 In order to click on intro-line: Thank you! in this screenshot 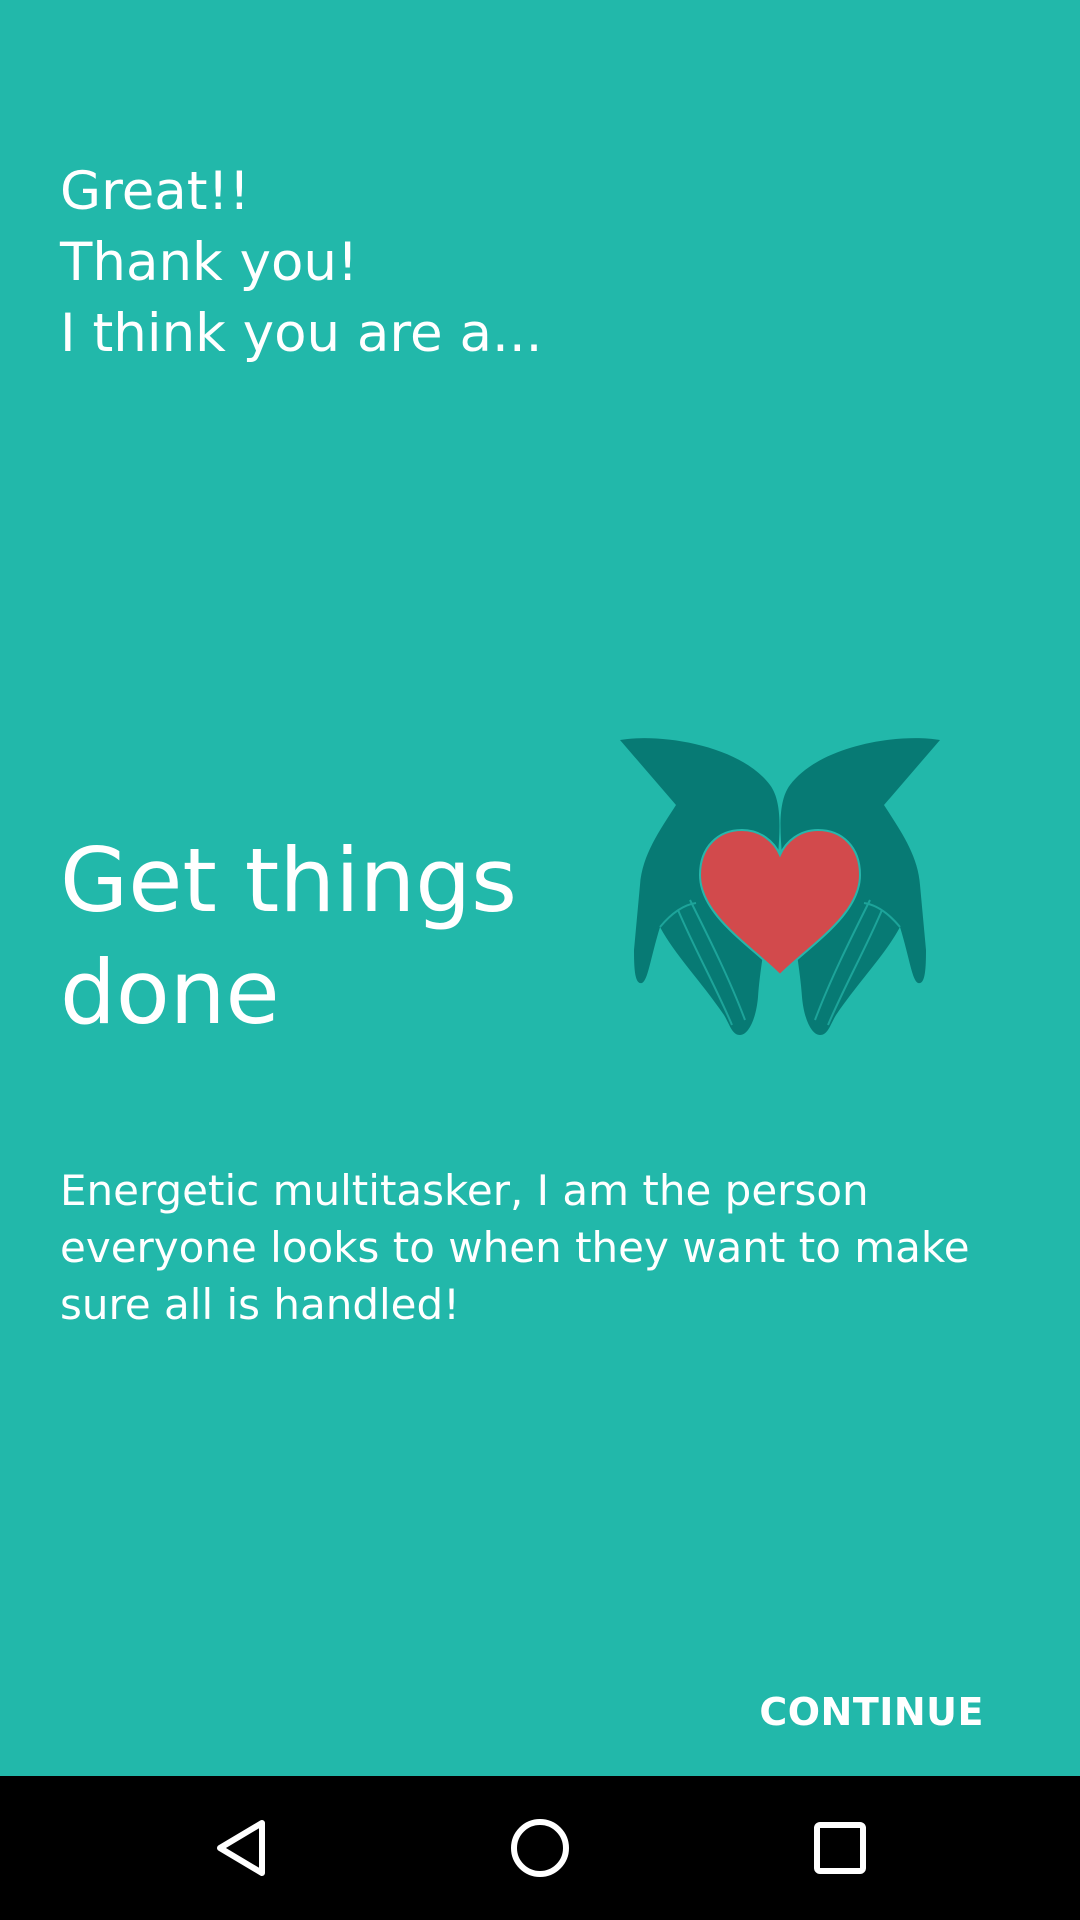, I will do `click(209, 262)`.